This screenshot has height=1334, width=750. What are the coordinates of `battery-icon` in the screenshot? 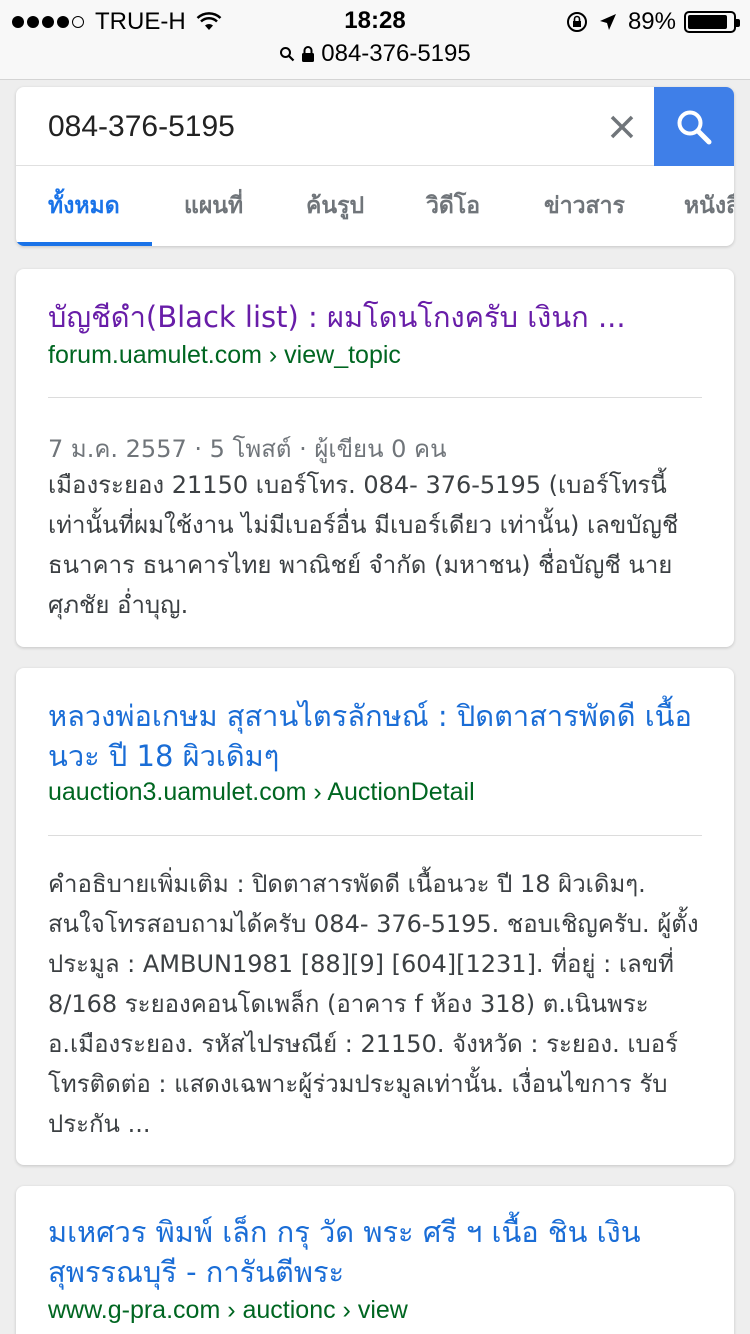 It's located at (712, 22).